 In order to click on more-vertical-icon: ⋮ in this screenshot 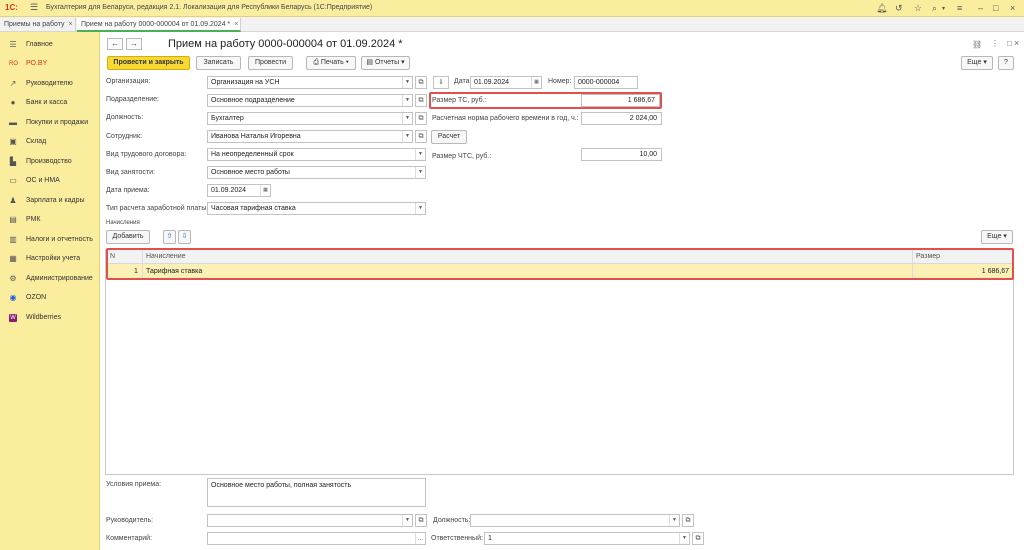, I will do `click(995, 43)`.